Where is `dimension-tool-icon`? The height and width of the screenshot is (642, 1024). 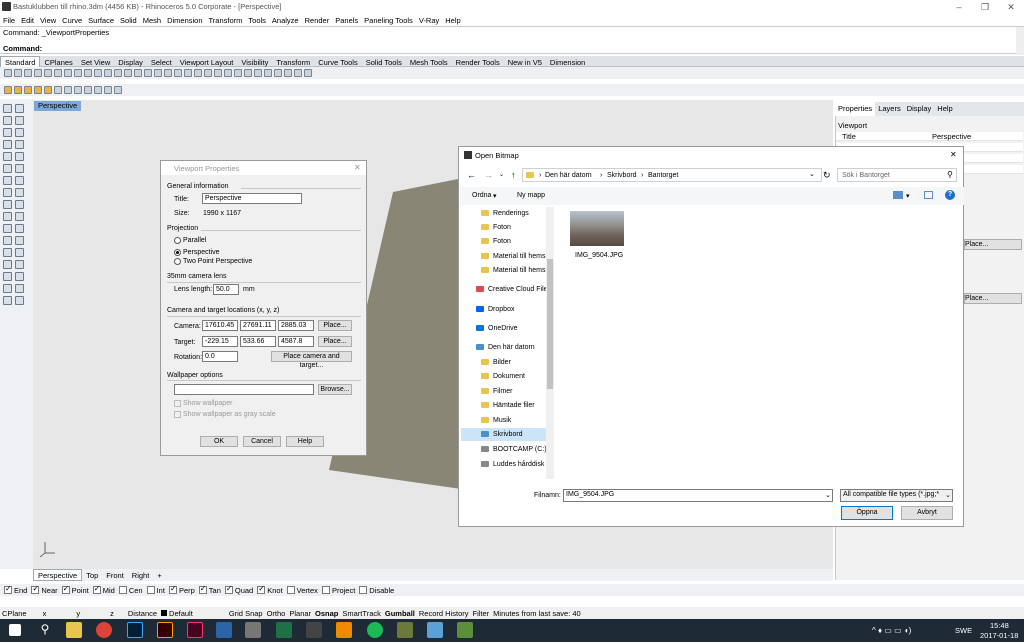 dimension-tool-icon is located at coordinates (19, 276).